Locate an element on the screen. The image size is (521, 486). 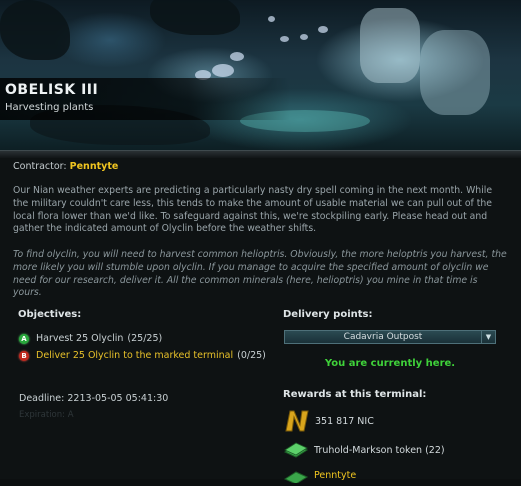
faction-icon is located at coordinates (296, 476).